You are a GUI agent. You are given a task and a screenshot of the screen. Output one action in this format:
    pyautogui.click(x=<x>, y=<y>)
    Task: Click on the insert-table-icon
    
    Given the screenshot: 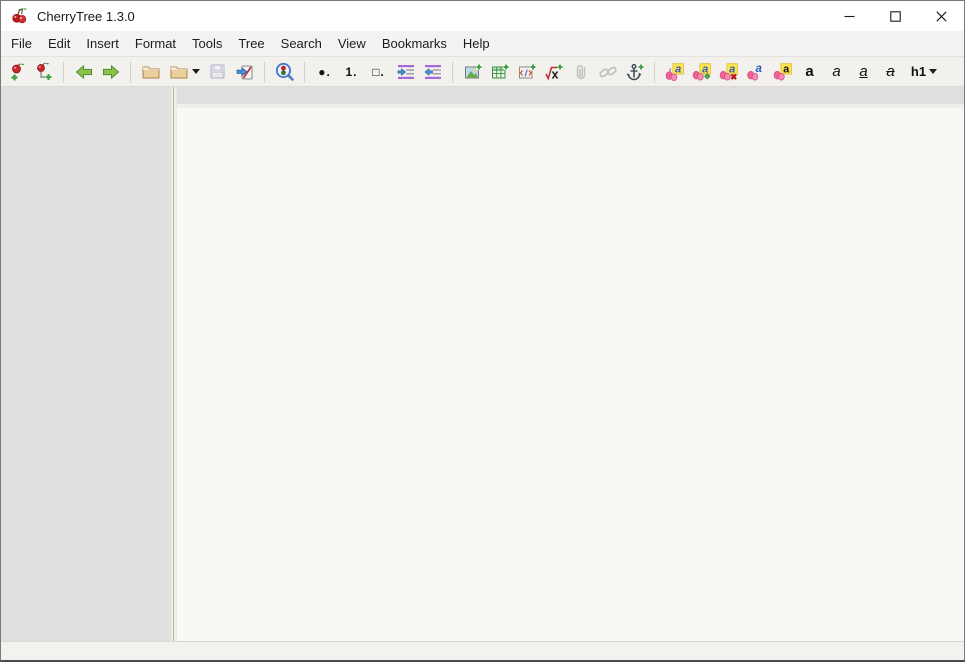 What is the action you would take?
    pyautogui.click(x=500, y=70)
    